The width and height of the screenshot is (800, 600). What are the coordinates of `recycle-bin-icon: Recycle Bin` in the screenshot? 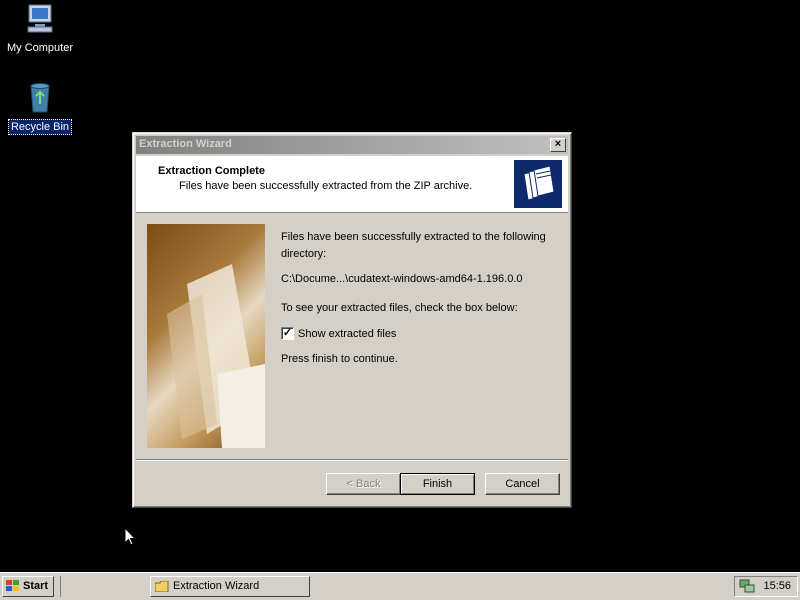 It's located at (40, 108).